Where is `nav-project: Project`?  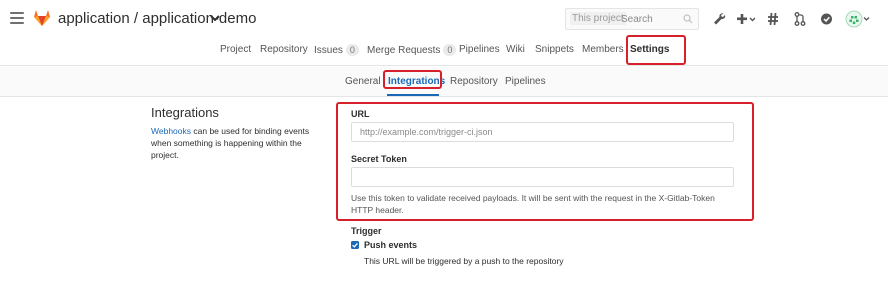
nav-project: Project is located at coordinates (235, 49).